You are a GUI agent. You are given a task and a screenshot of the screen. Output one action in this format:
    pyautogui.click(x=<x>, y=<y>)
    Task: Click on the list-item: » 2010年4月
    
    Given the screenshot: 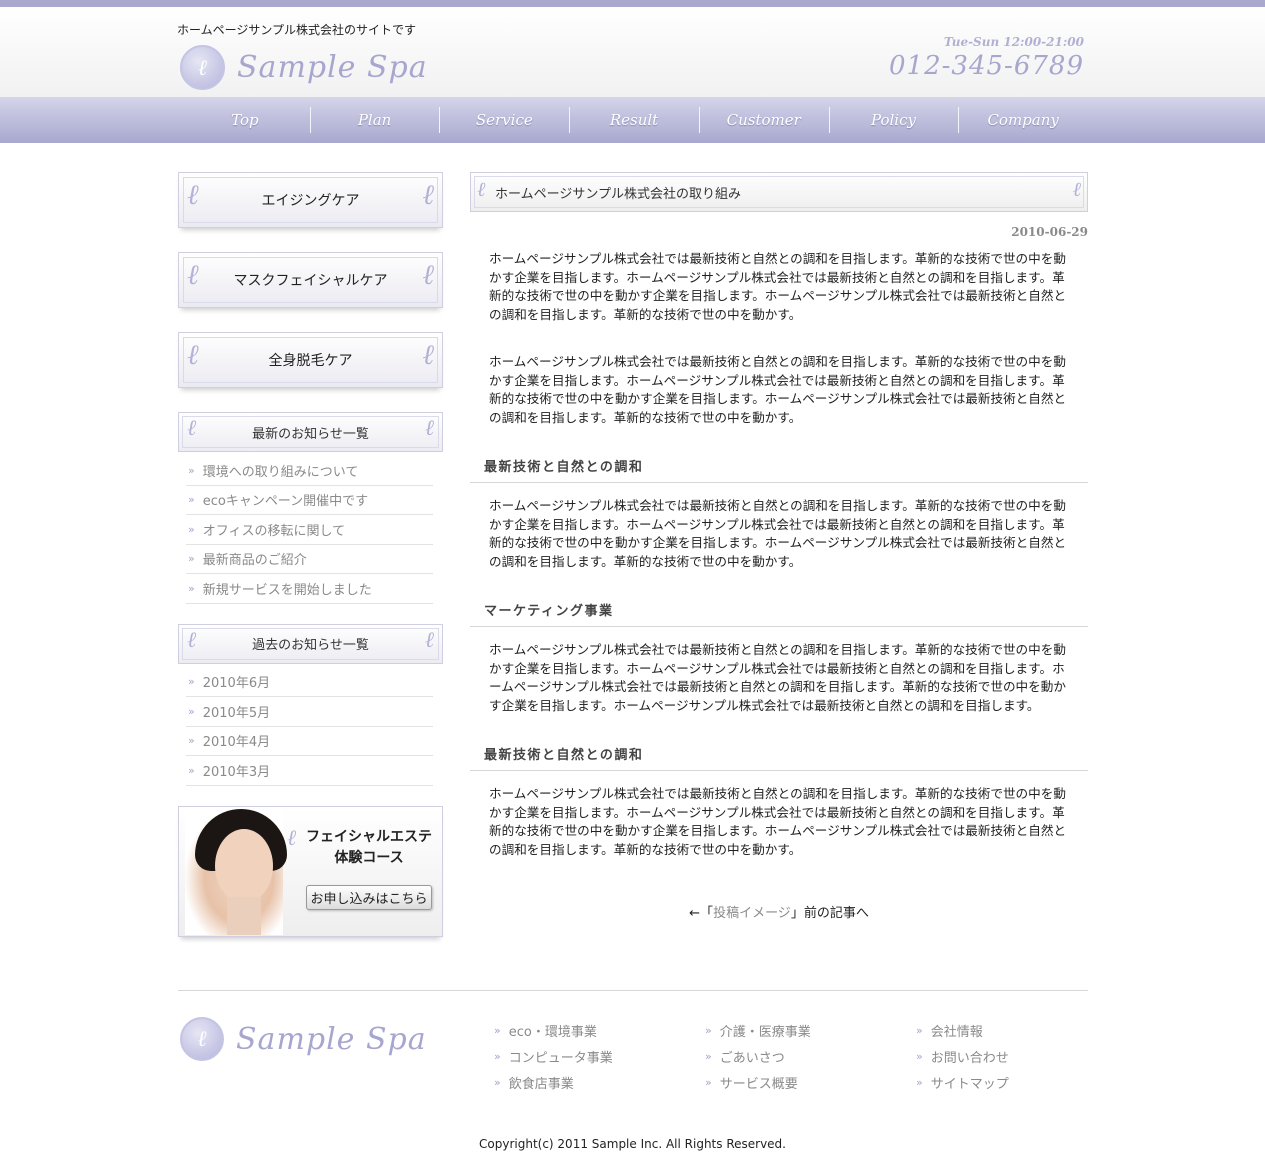 What is the action you would take?
    pyautogui.click(x=309, y=741)
    